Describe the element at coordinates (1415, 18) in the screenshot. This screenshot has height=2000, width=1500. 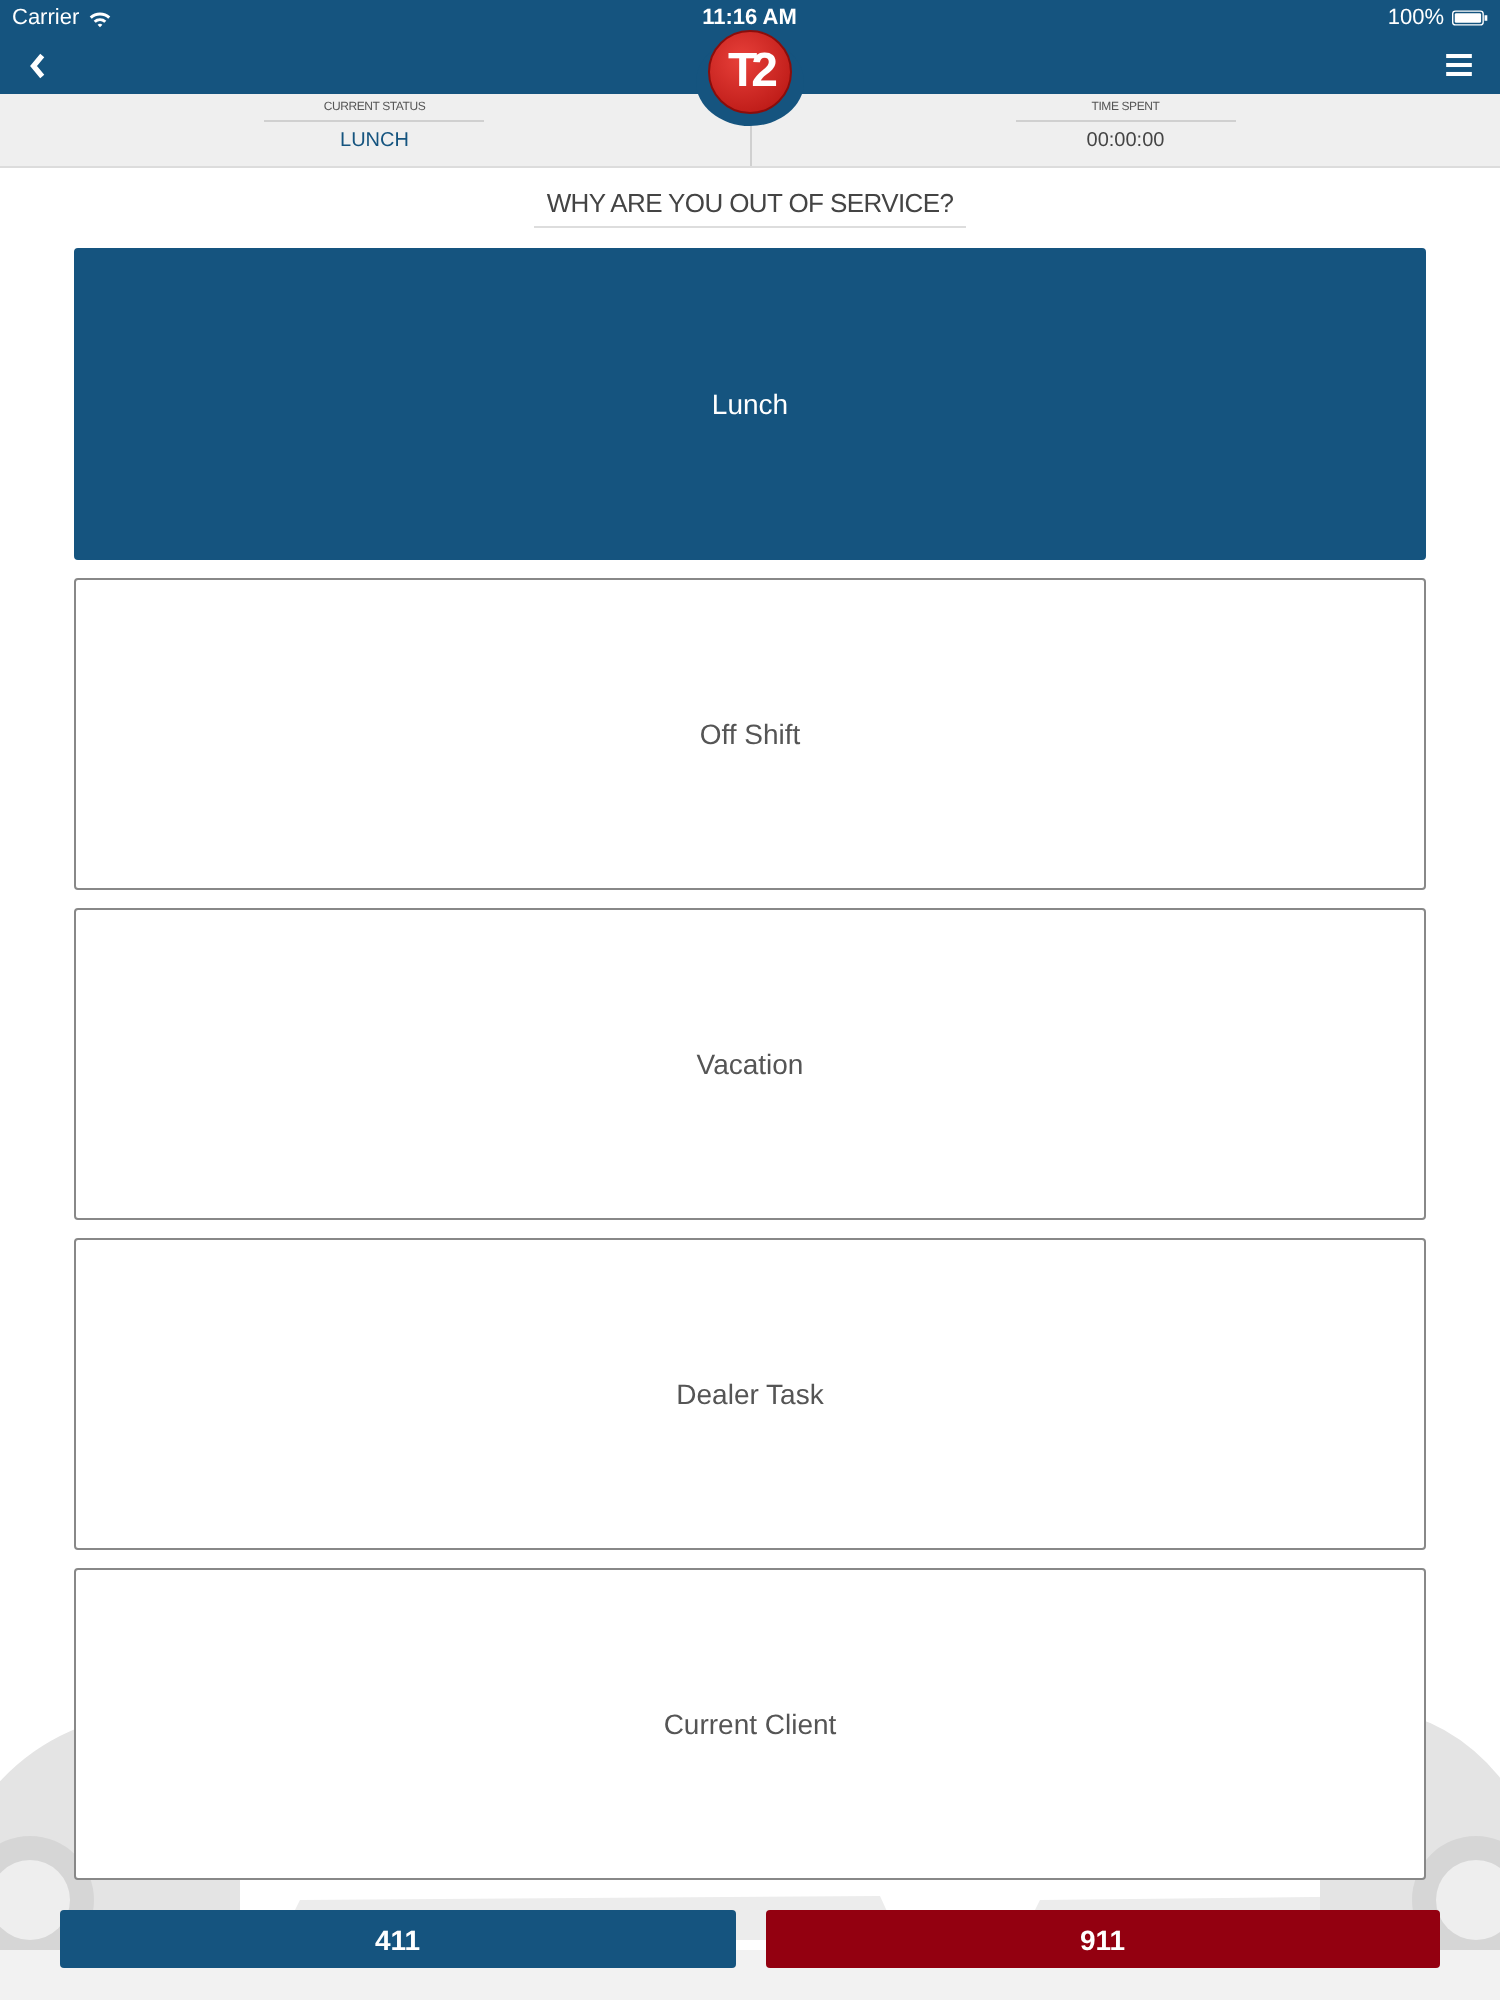
I see `battery-percent: 100%` at that location.